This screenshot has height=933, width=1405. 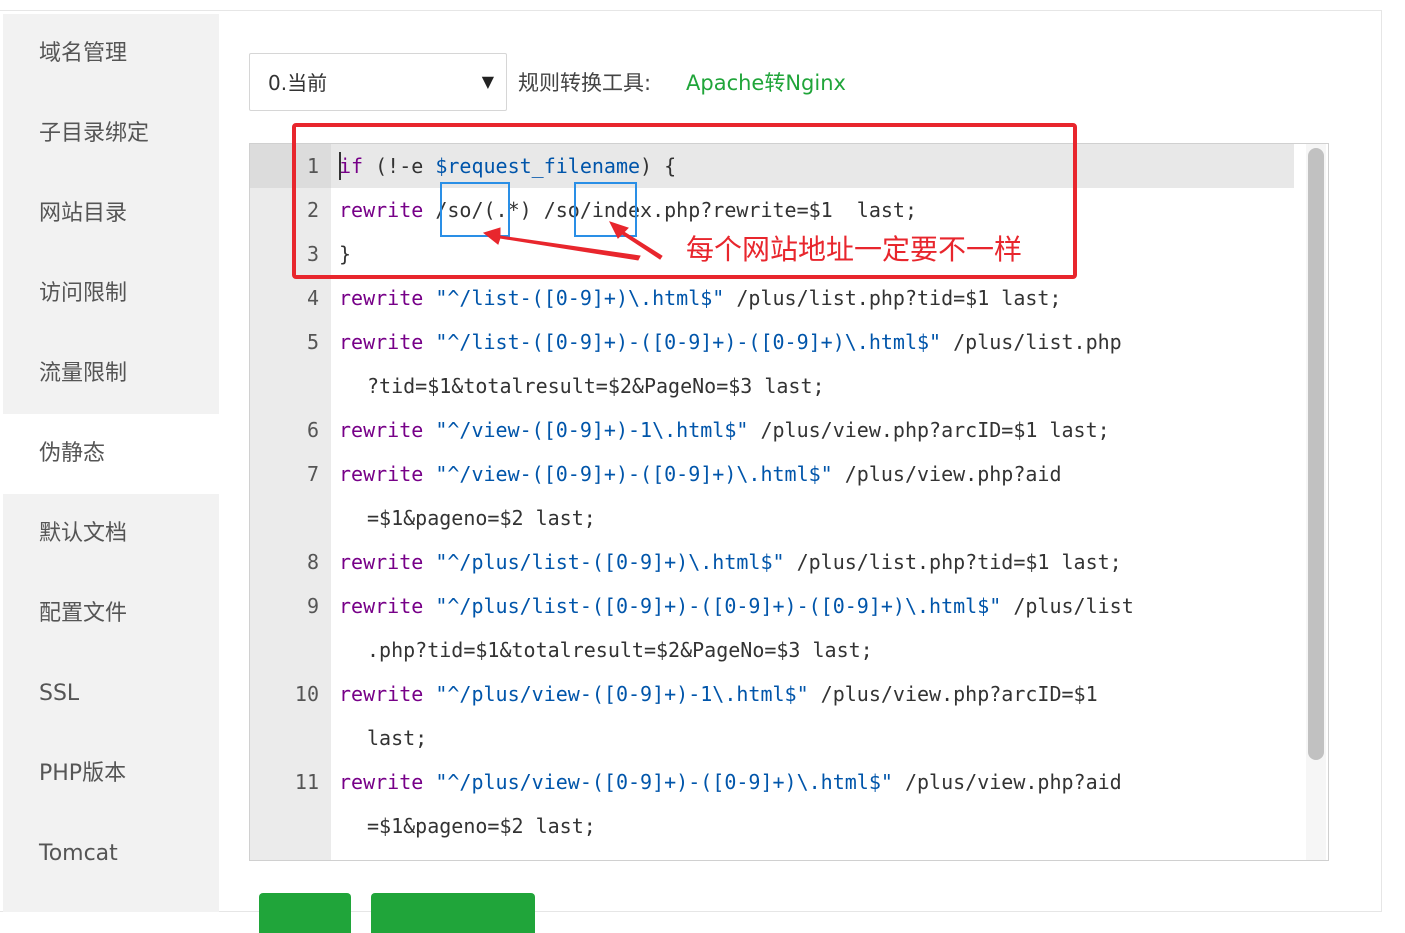 What do you see at coordinates (312, 342) in the screenshot?
I see `line-number: 5` at bounding box center [312, 342].